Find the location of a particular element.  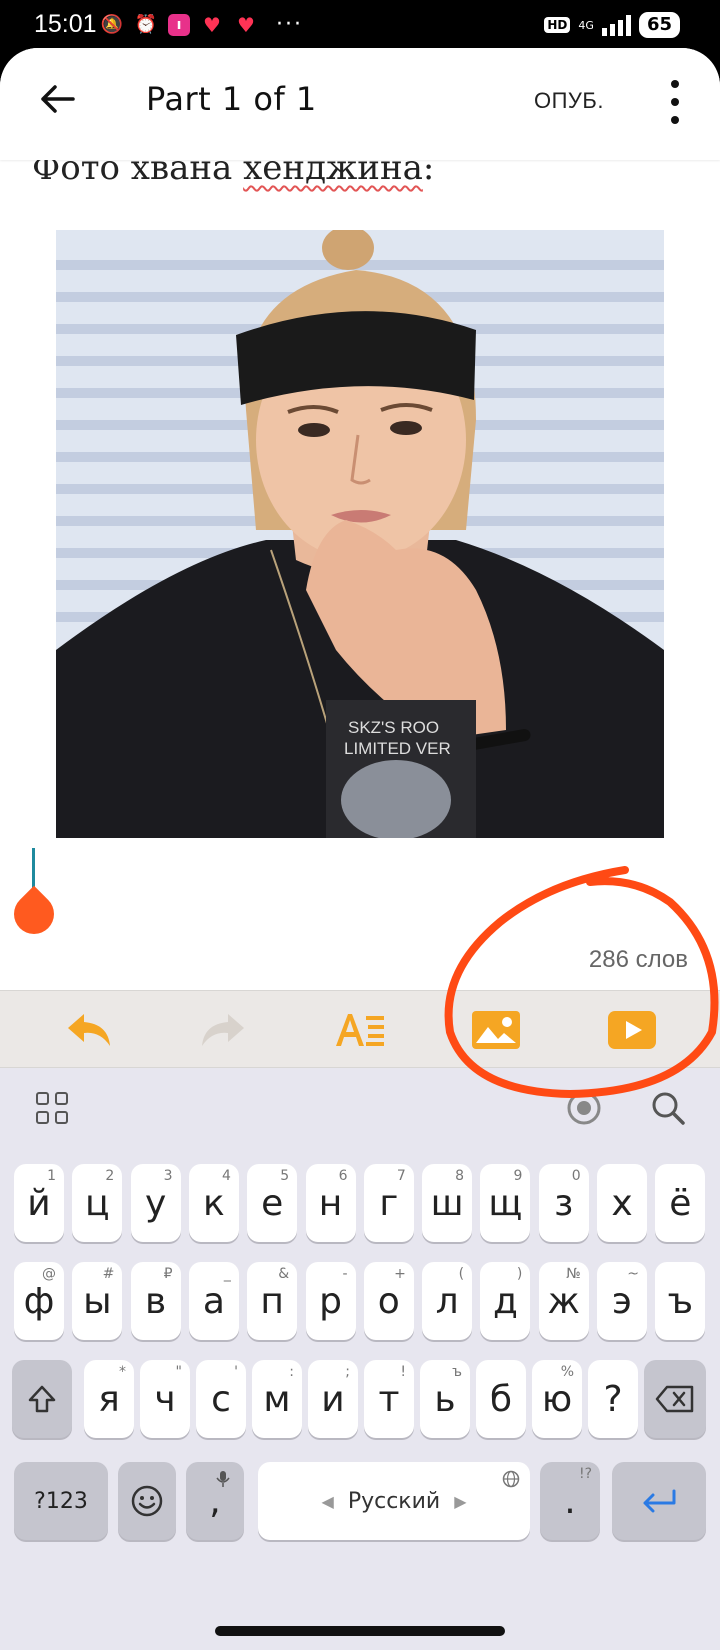

key-к: к4 is located at coordinates (213, 1203).